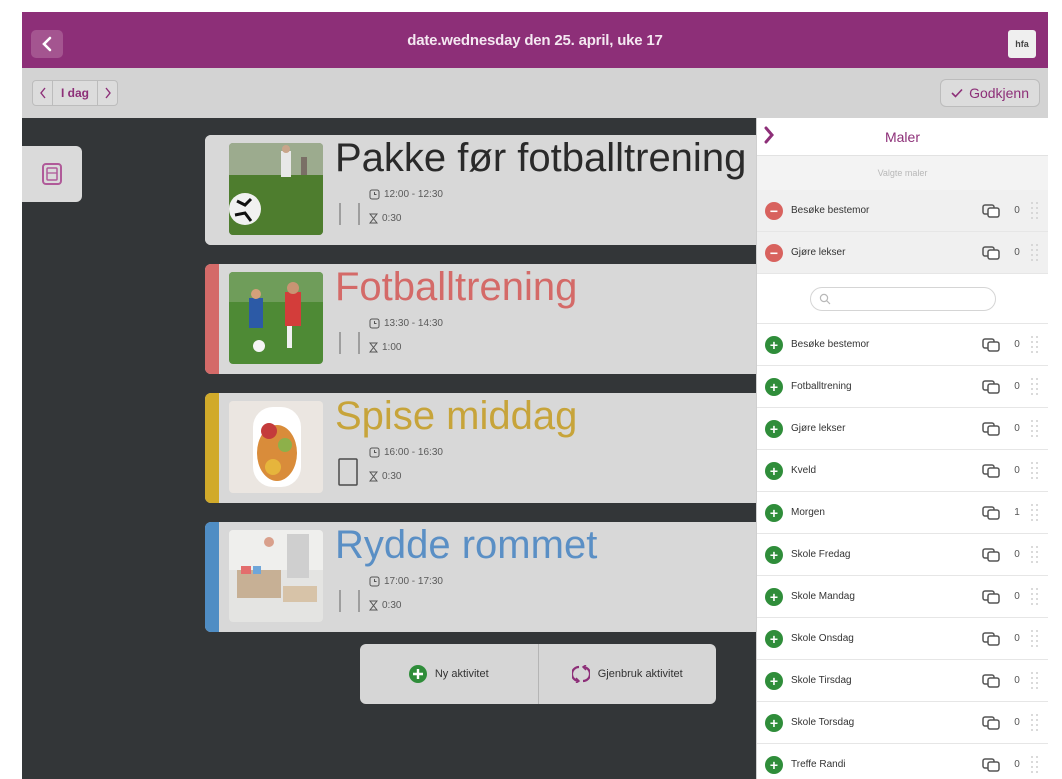 Image resolution: width=1062 pixels, height=779 pixels. What do you see at coordinates (824, 298) in the screenshot?
I see `search-icon` at bounding box center [824, 298].